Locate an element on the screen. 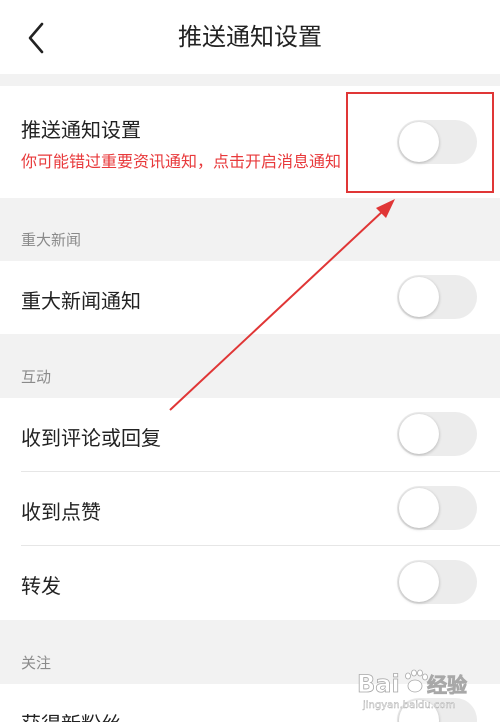 Image resolution: width=500 pixels, height=722 pixels. new-fans-toggle is located at coordinates (437, 710).